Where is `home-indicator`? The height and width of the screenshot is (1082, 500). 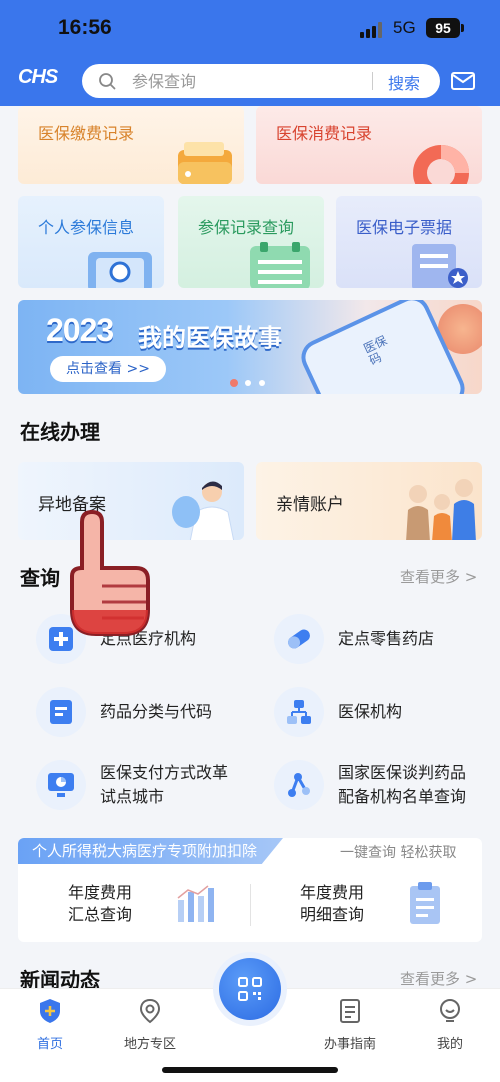 home-indicator is located at coordinates (250, 1070).